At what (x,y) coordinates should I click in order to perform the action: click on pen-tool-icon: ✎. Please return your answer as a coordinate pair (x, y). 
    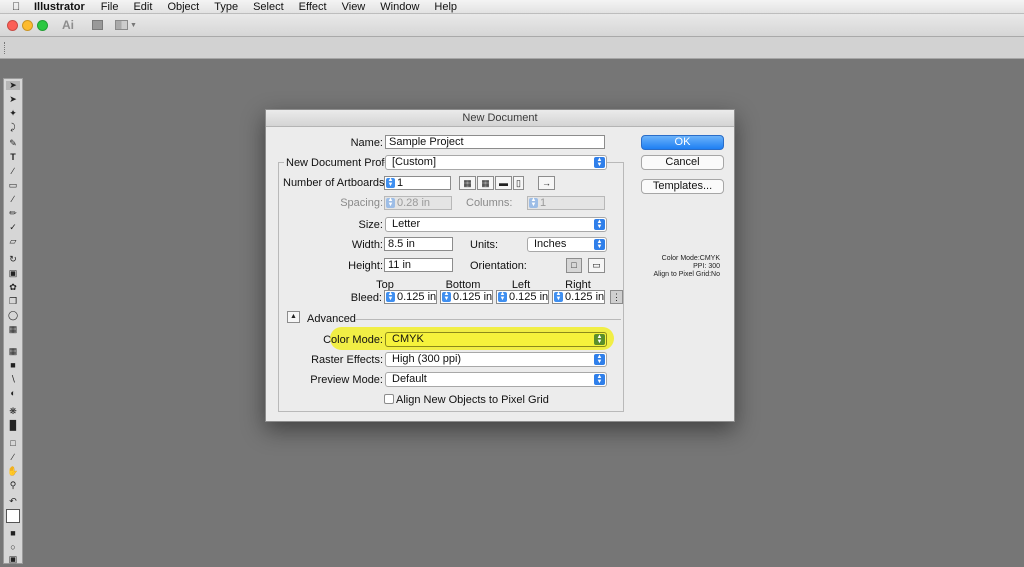
    Looking at the image, I should click on (13, 143).